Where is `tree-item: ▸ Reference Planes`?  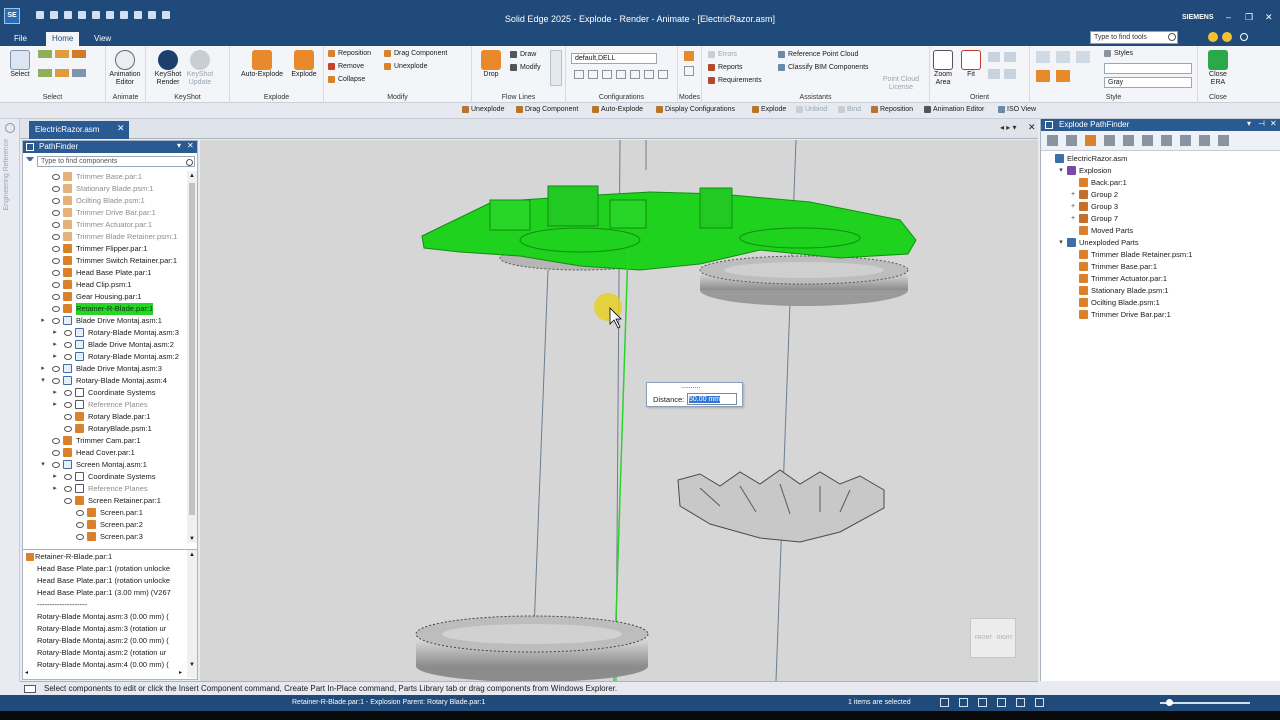 tree-item: ▸ Reference Planes is located at coordinates (105, 489).